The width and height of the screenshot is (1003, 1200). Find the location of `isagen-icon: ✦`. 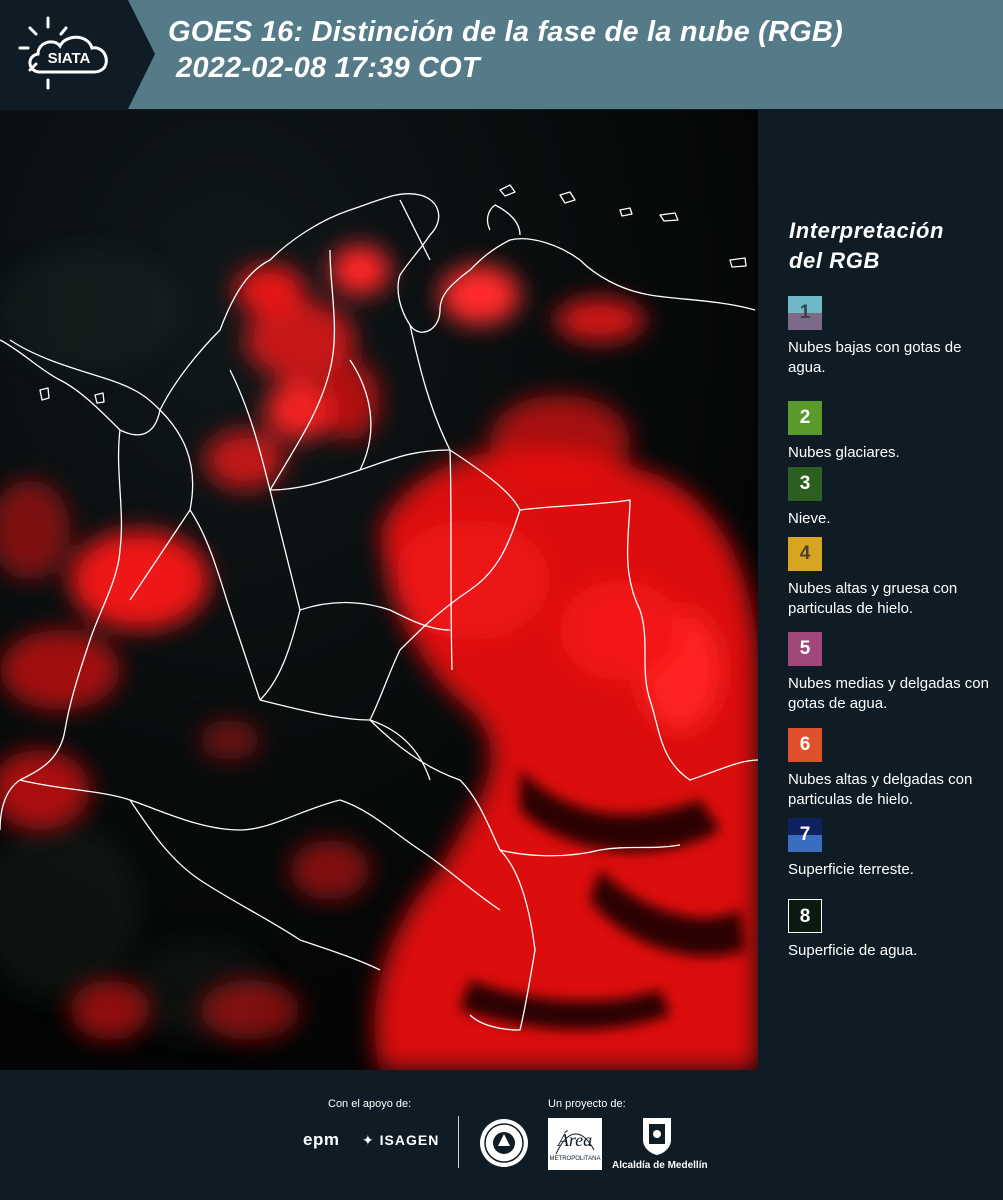

isagen-icon: ✦ is located at coordinates (368, 1140).